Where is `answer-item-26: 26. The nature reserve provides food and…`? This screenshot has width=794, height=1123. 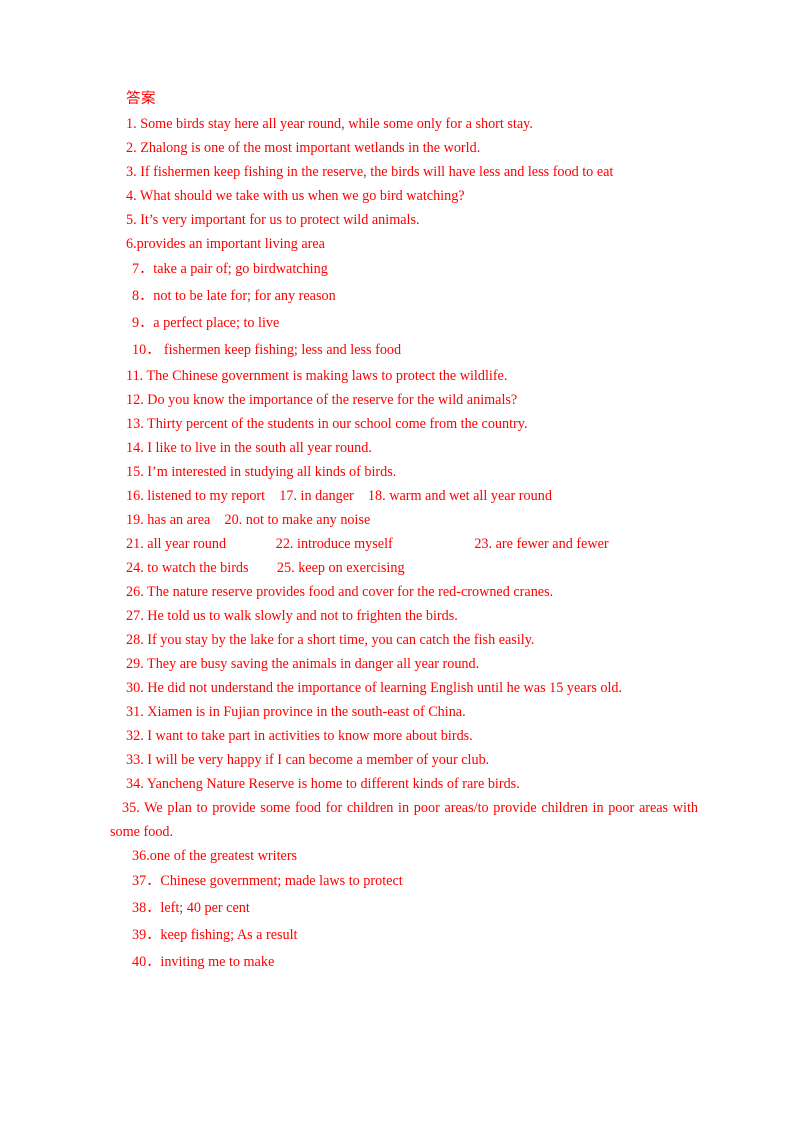
answer-item-26: 26. The nature reserve provides food and… is located at coordinates (340, 592).